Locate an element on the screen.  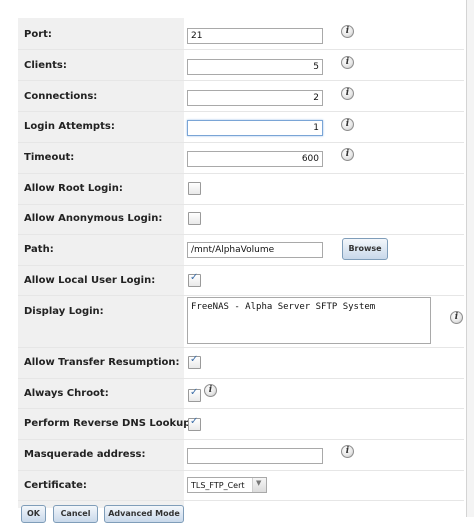
allow-local-user-login-checkbox: ✓ is located at coordinates (194, 279).